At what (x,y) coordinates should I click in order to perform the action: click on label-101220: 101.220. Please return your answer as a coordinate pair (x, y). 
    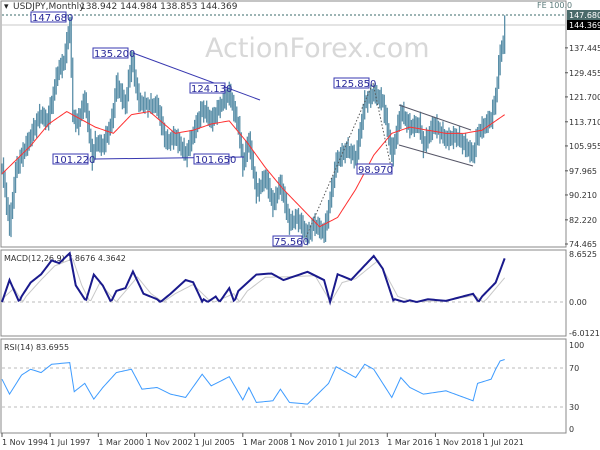
    Looking at the image, I should click on (74, 160).